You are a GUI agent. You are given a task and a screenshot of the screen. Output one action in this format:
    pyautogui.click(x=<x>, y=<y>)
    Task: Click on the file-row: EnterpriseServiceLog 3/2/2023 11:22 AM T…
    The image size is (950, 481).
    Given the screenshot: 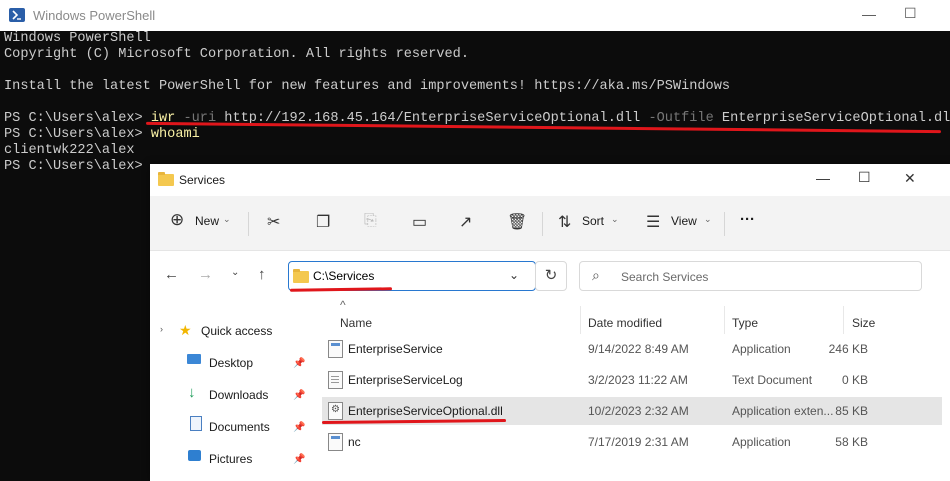 What is the action you would take?
    pyautogui.click(x=632, y=380)
    